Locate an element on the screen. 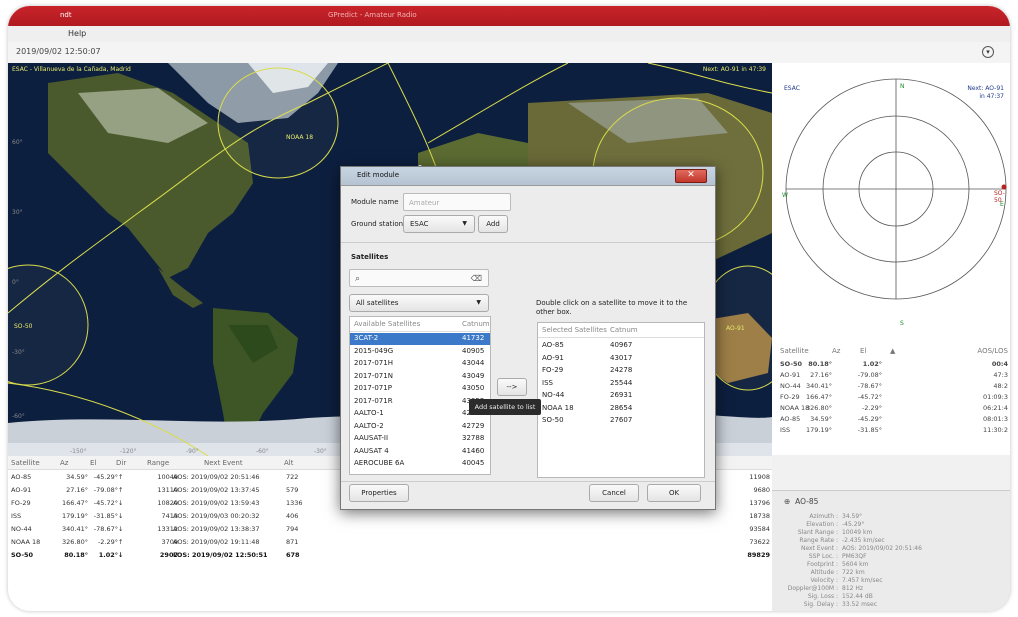 Image resolution: width=1018 pixels, height=617 pixels. table-row: NO-44 340.41° -78.67° 48:2 is located at coordinates (891, 386).